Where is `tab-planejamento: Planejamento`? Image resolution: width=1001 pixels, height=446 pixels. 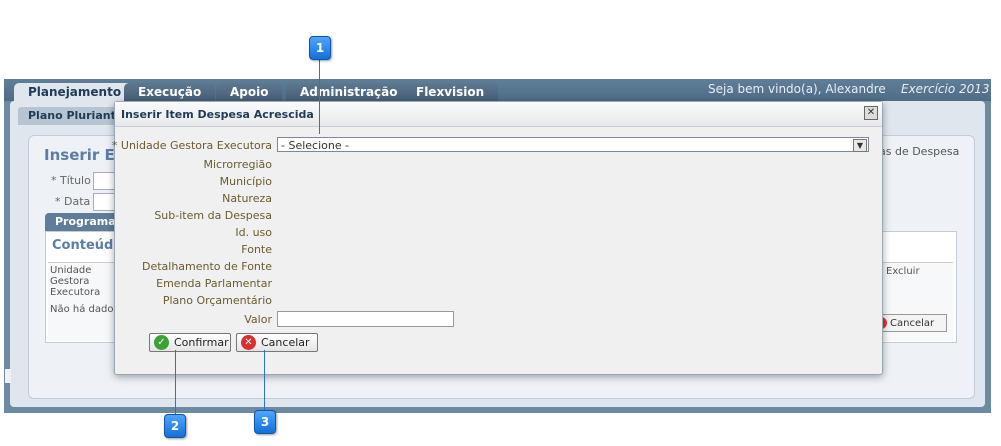 tab-planejamento: Planejamento is located at coordinates (75, 92).